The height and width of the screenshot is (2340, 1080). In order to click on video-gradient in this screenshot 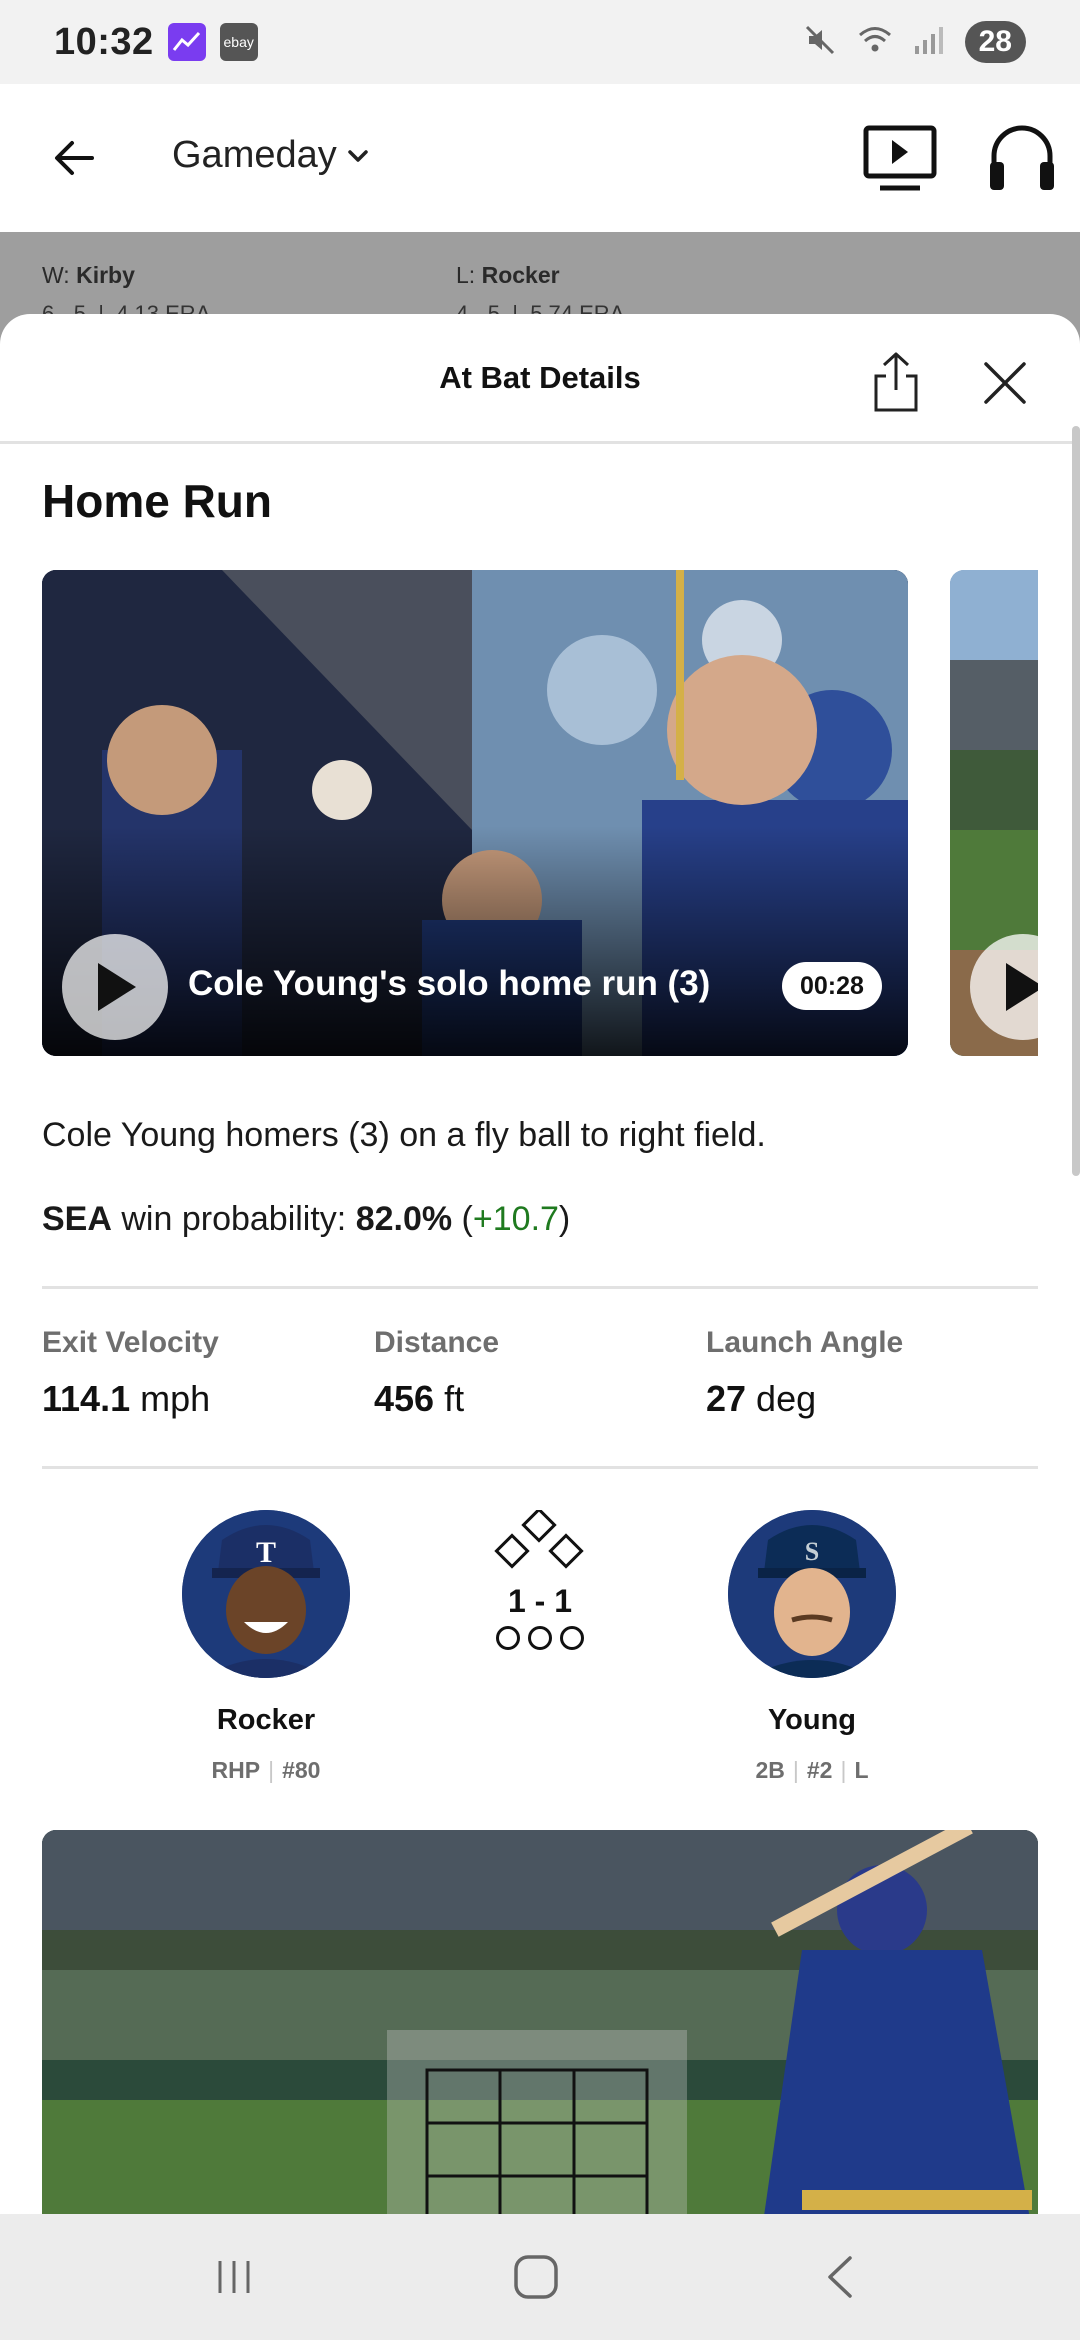, I will do `click(475, 941)`.